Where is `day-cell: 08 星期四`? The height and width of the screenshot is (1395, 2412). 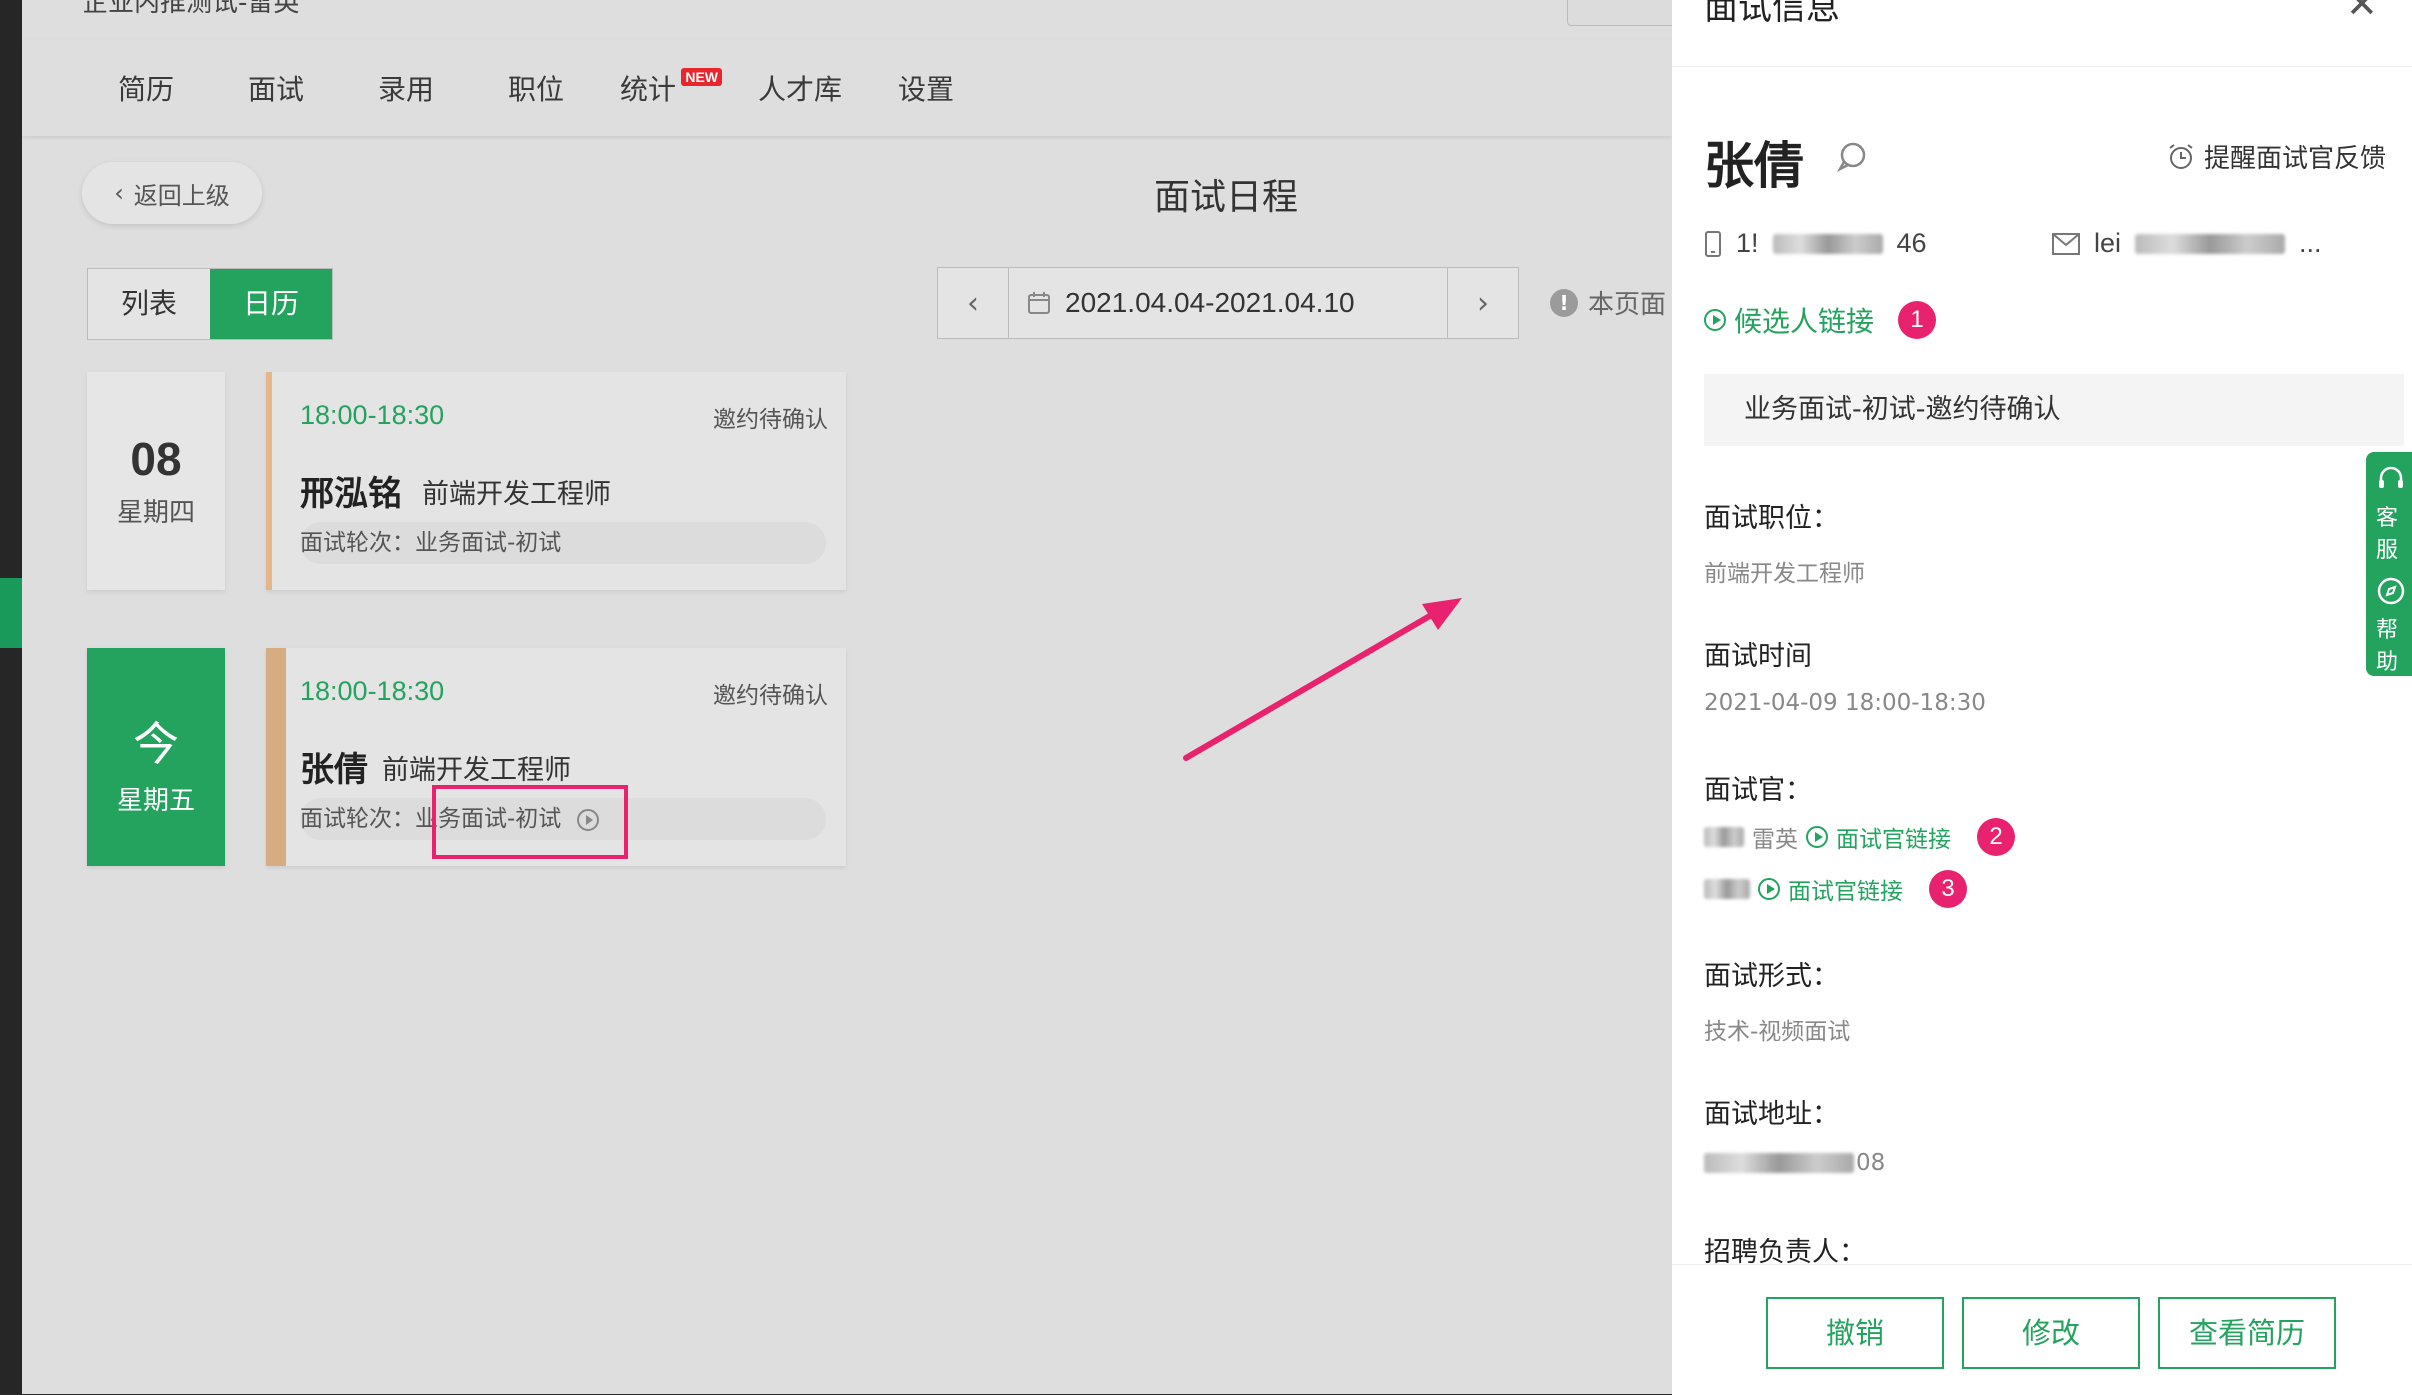 day-cell: 08 星期四 is located at coordinates (156, 481).